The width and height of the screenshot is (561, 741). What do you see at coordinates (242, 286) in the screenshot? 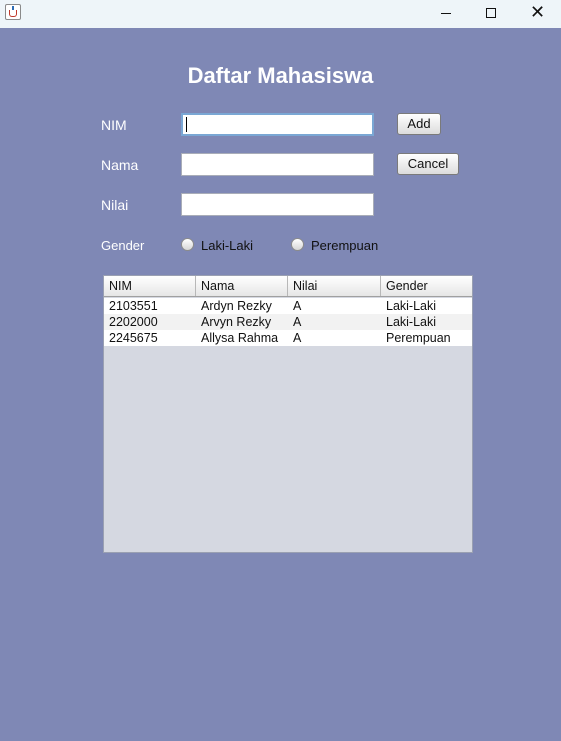
I see `column-header-nama: Nama` at bounding box center [242, 286].